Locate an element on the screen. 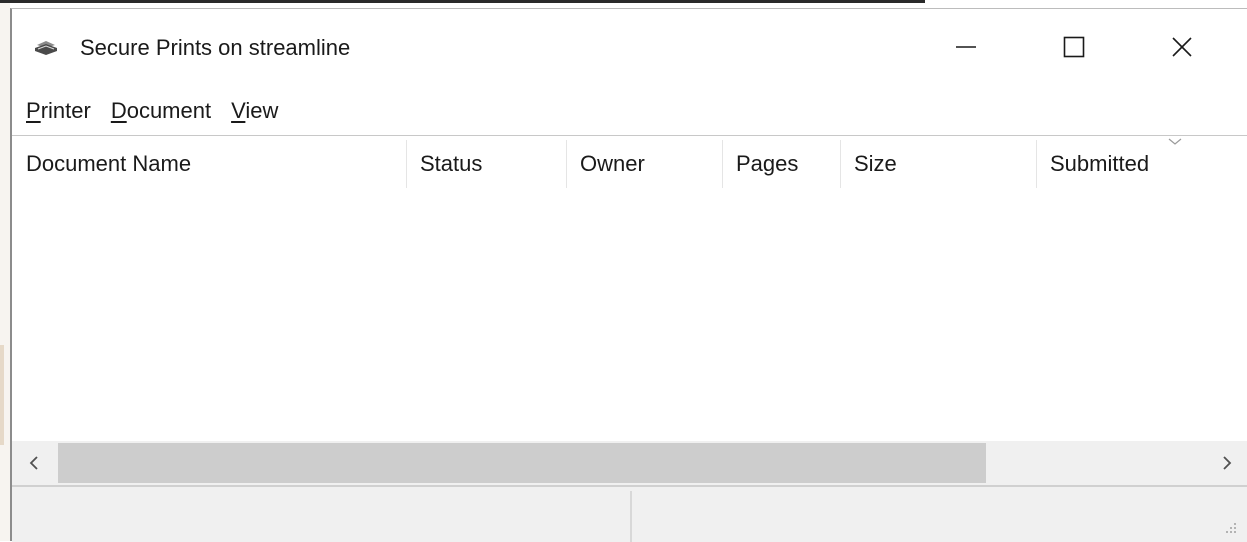 This screenshot has width=1247, height=542. chevron-right-icon is located at coordinates (1227, 463).